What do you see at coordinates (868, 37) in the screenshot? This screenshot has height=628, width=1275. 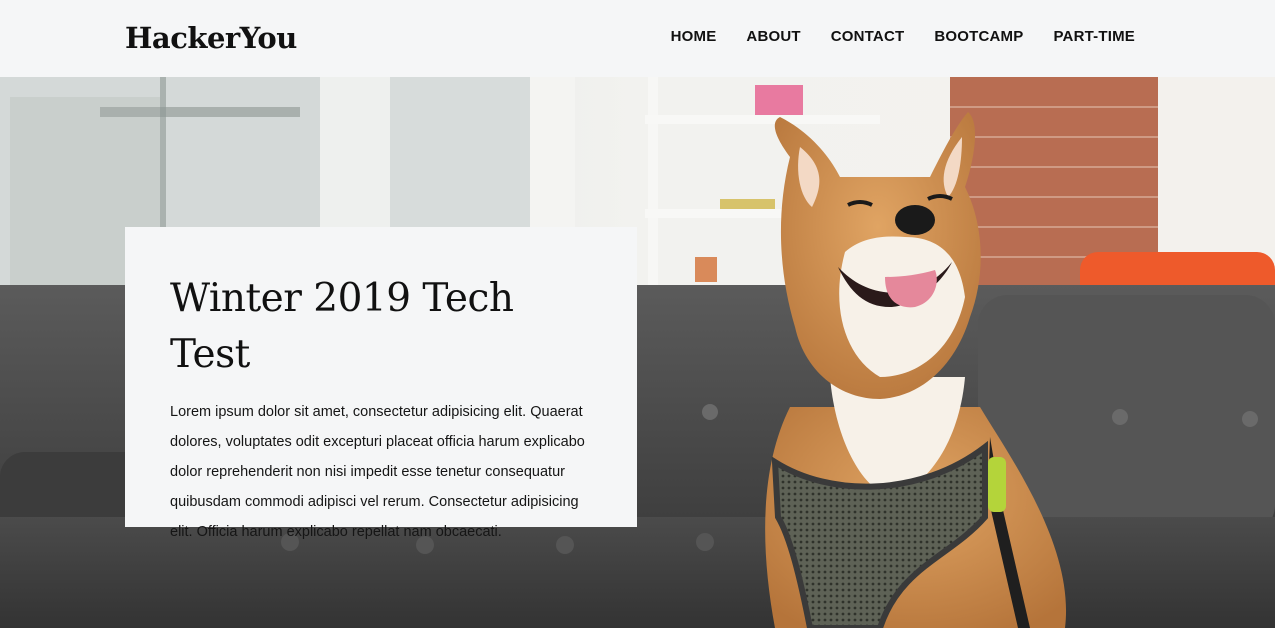 I see `nav-contact-link: CONTACT` at bounding box center [868, 37].